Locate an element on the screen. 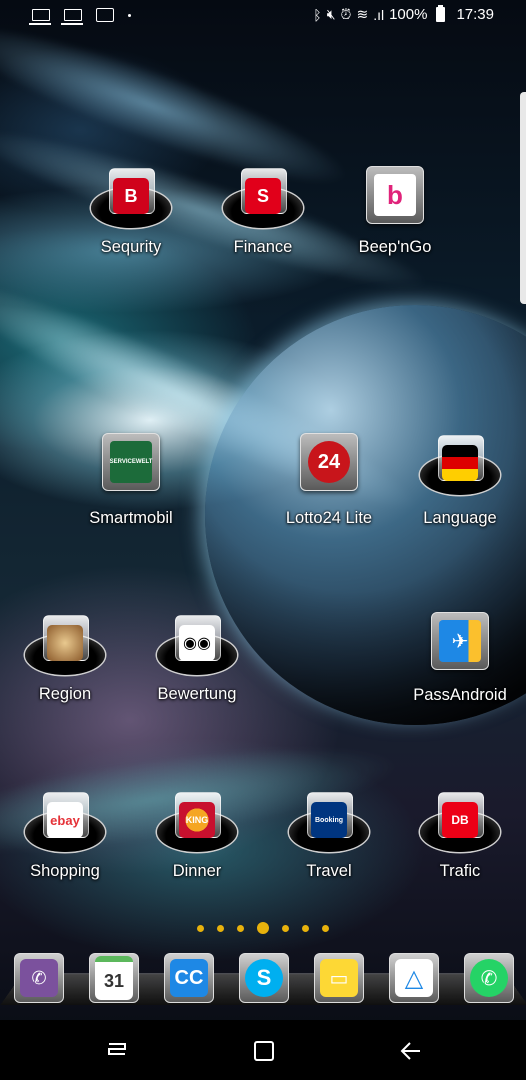 The image size is (526, 1080). app-smartmobil: SERVICEWELT Smartmobil is located at coordinates (131, 480).